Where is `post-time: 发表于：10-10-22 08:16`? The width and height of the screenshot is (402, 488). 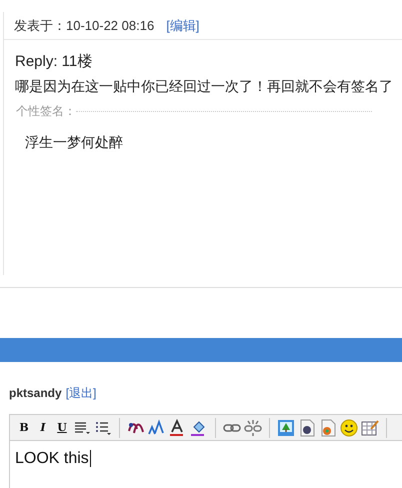 post-time: 发表于：10-10-22 08:16 is located at coordinates (84, 25).